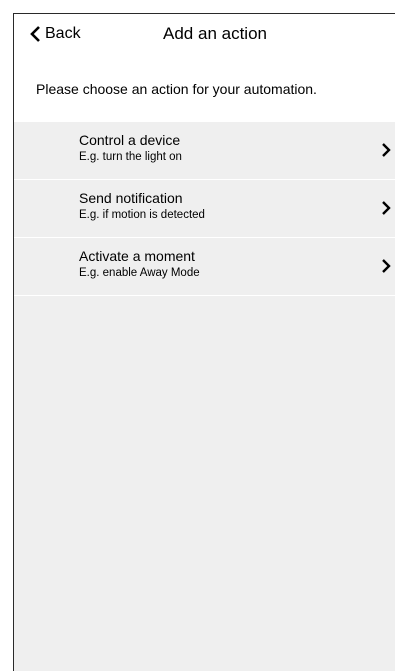 The width and height of the screenshot is (395, 671). I want to click on action-item-title: Send notification, so click(131, 198).